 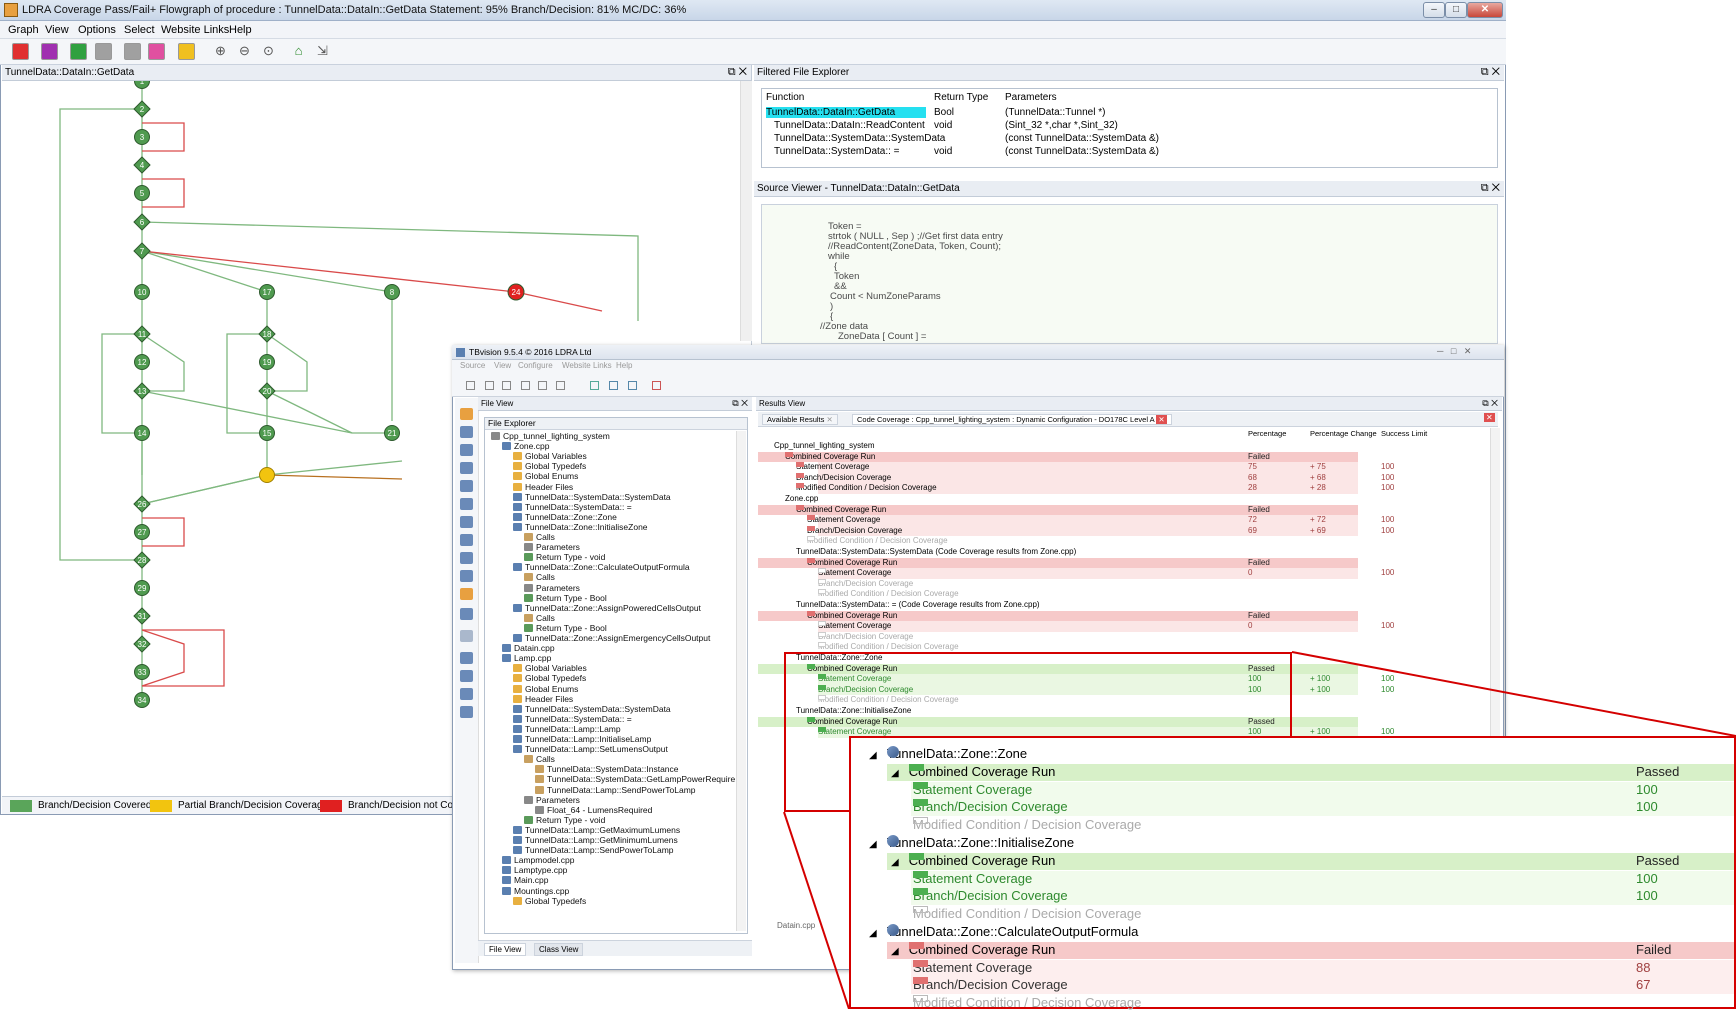 What do you see at coordinates (545, 476) in the screenshot?
I see `tree-item: Global Enums` at bounding box center [545, 476].